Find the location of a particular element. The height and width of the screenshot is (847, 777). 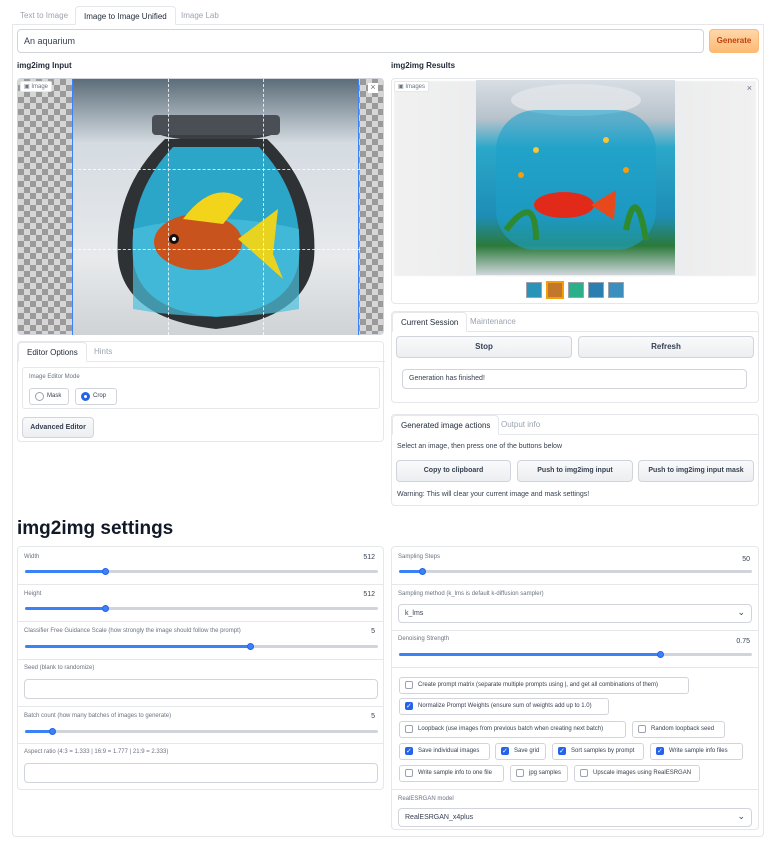

status-output: Generation has finished! is located at coordinates (574, 379).